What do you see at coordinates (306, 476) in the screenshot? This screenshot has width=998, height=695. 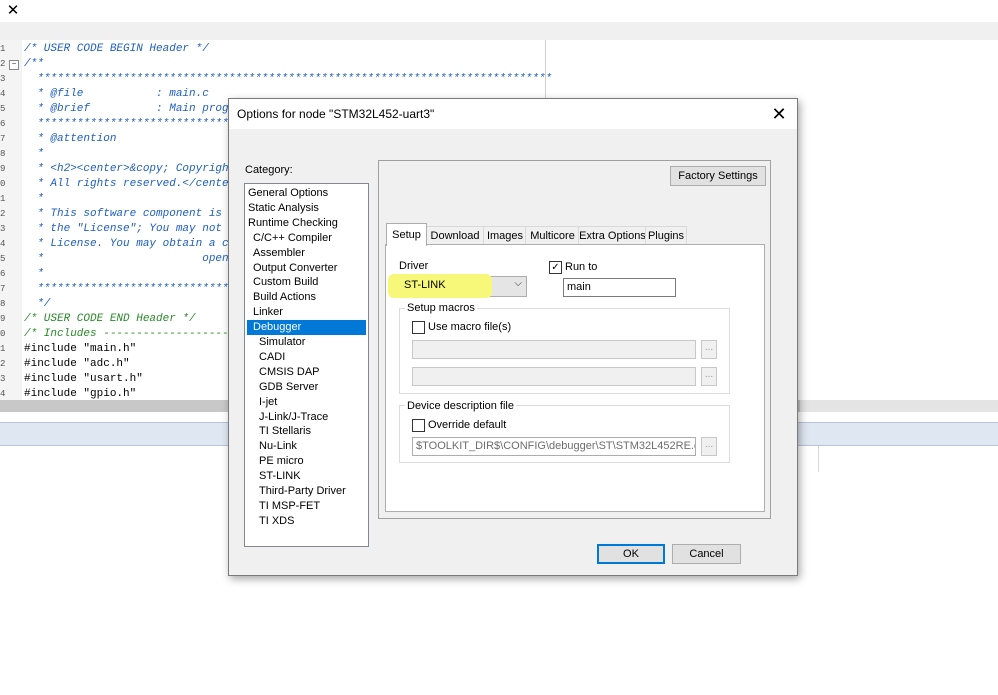 I see `category-item: ST-LINK` at bounding box center [306, 476].